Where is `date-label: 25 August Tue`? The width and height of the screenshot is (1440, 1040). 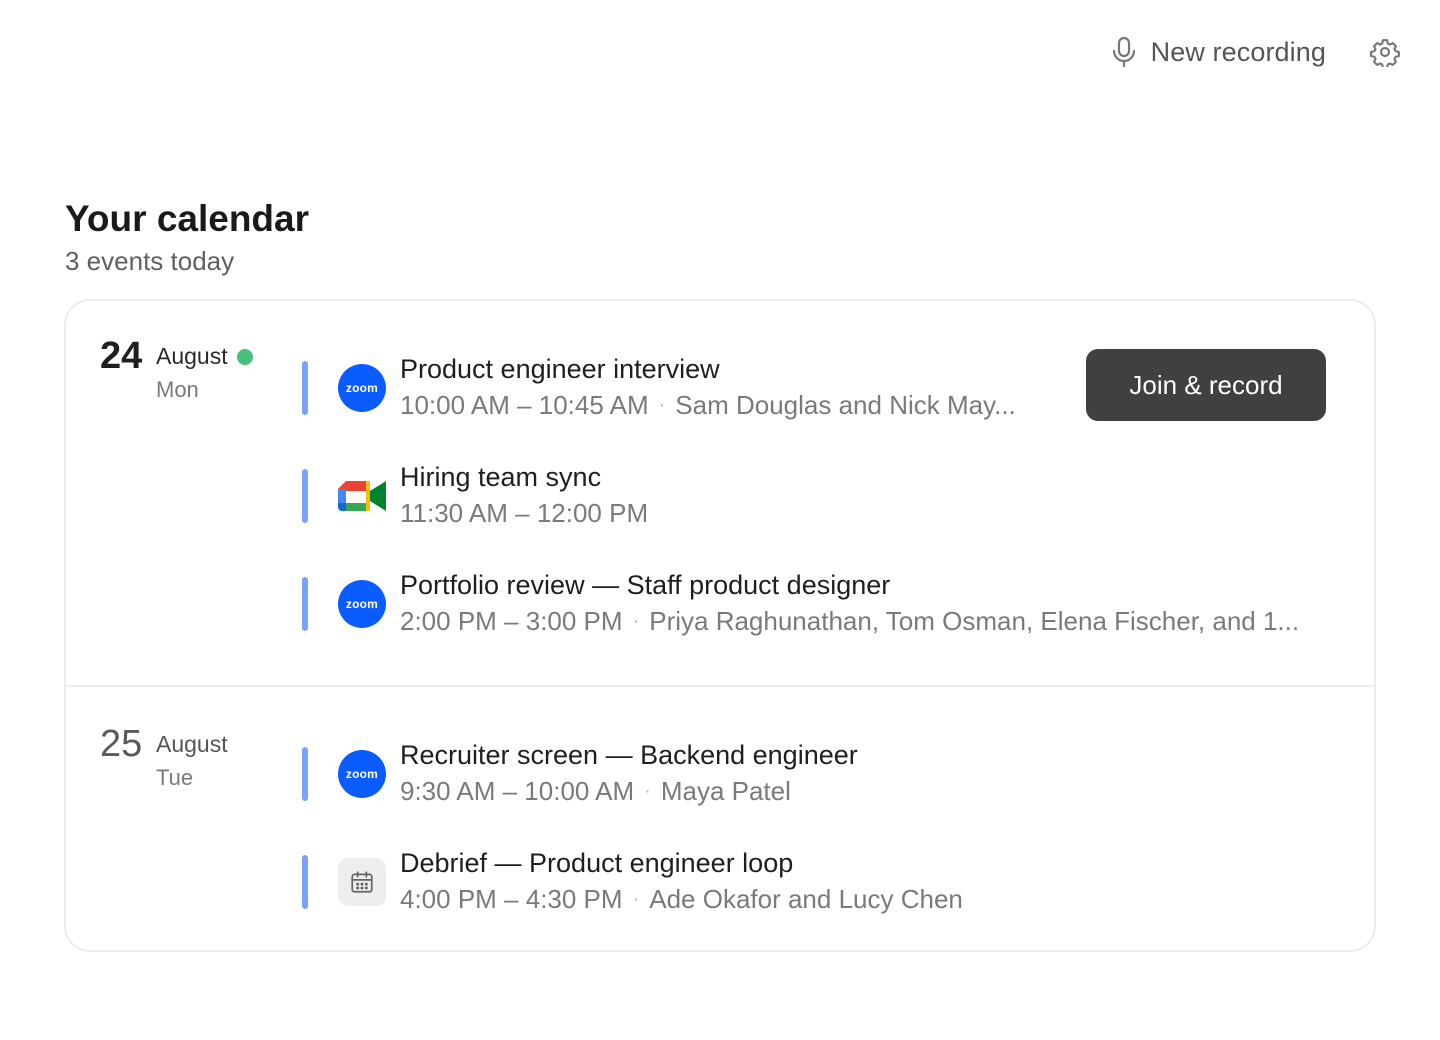
date-label: 25 August Tue is located at coordinates (164, 757).